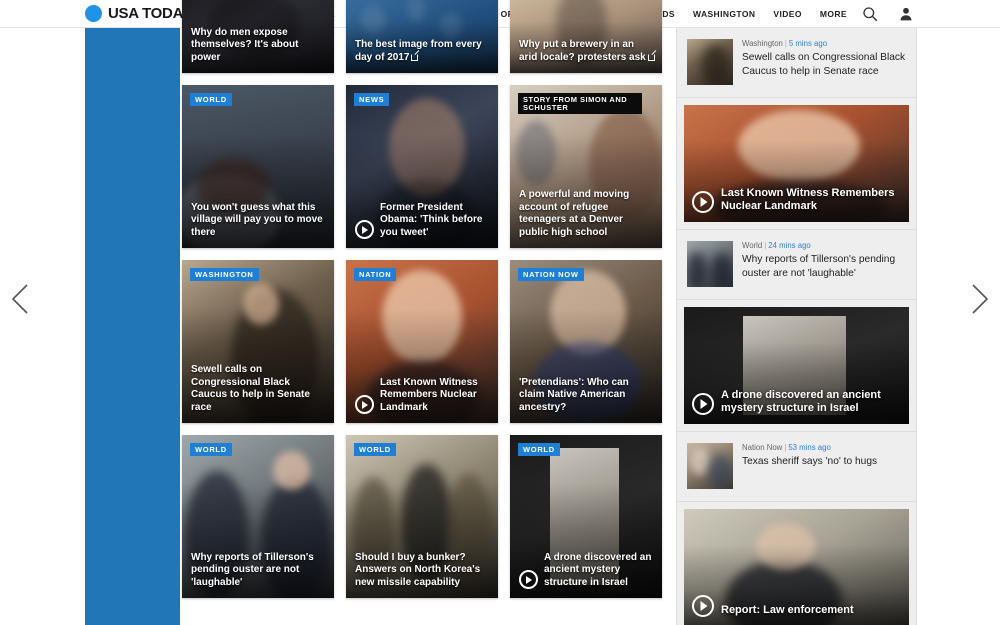  Describe the element at coordinates (150, 13) in the screenshot. I see `brand-name: USA TODAY` at that location.